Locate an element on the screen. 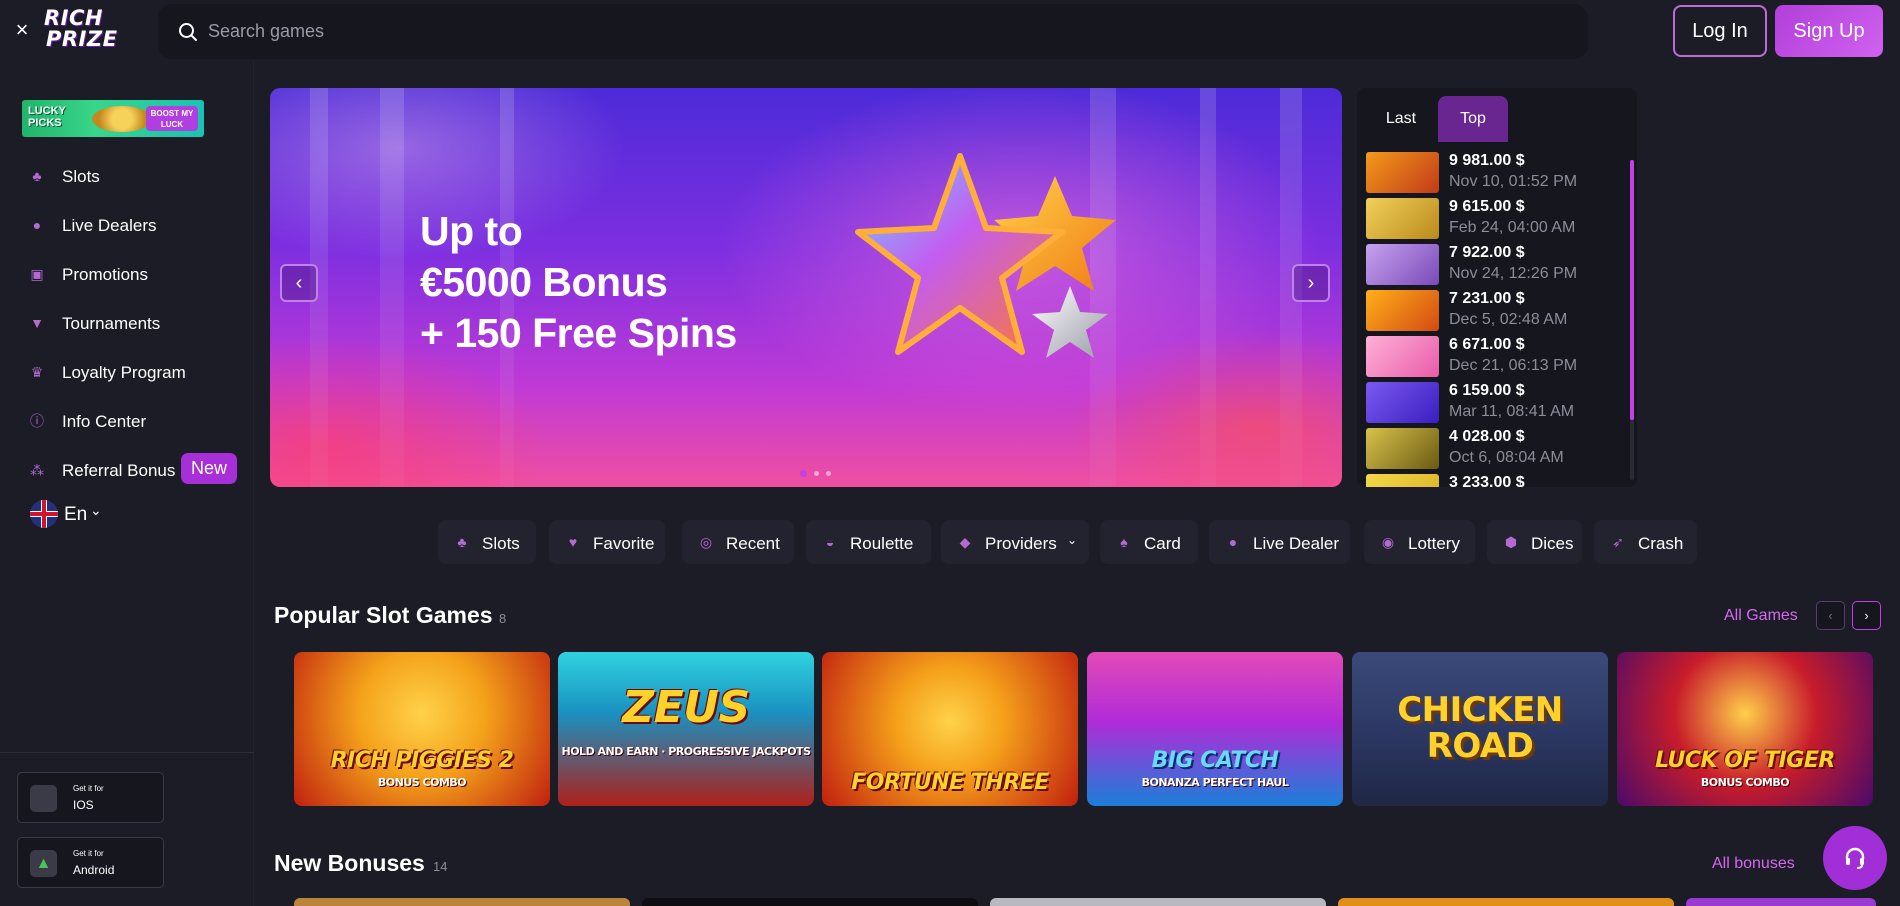 The height and width of the screenshot is (906, 1900). lucky-picks-line2: PICKS is located at coordinates (45, 123).